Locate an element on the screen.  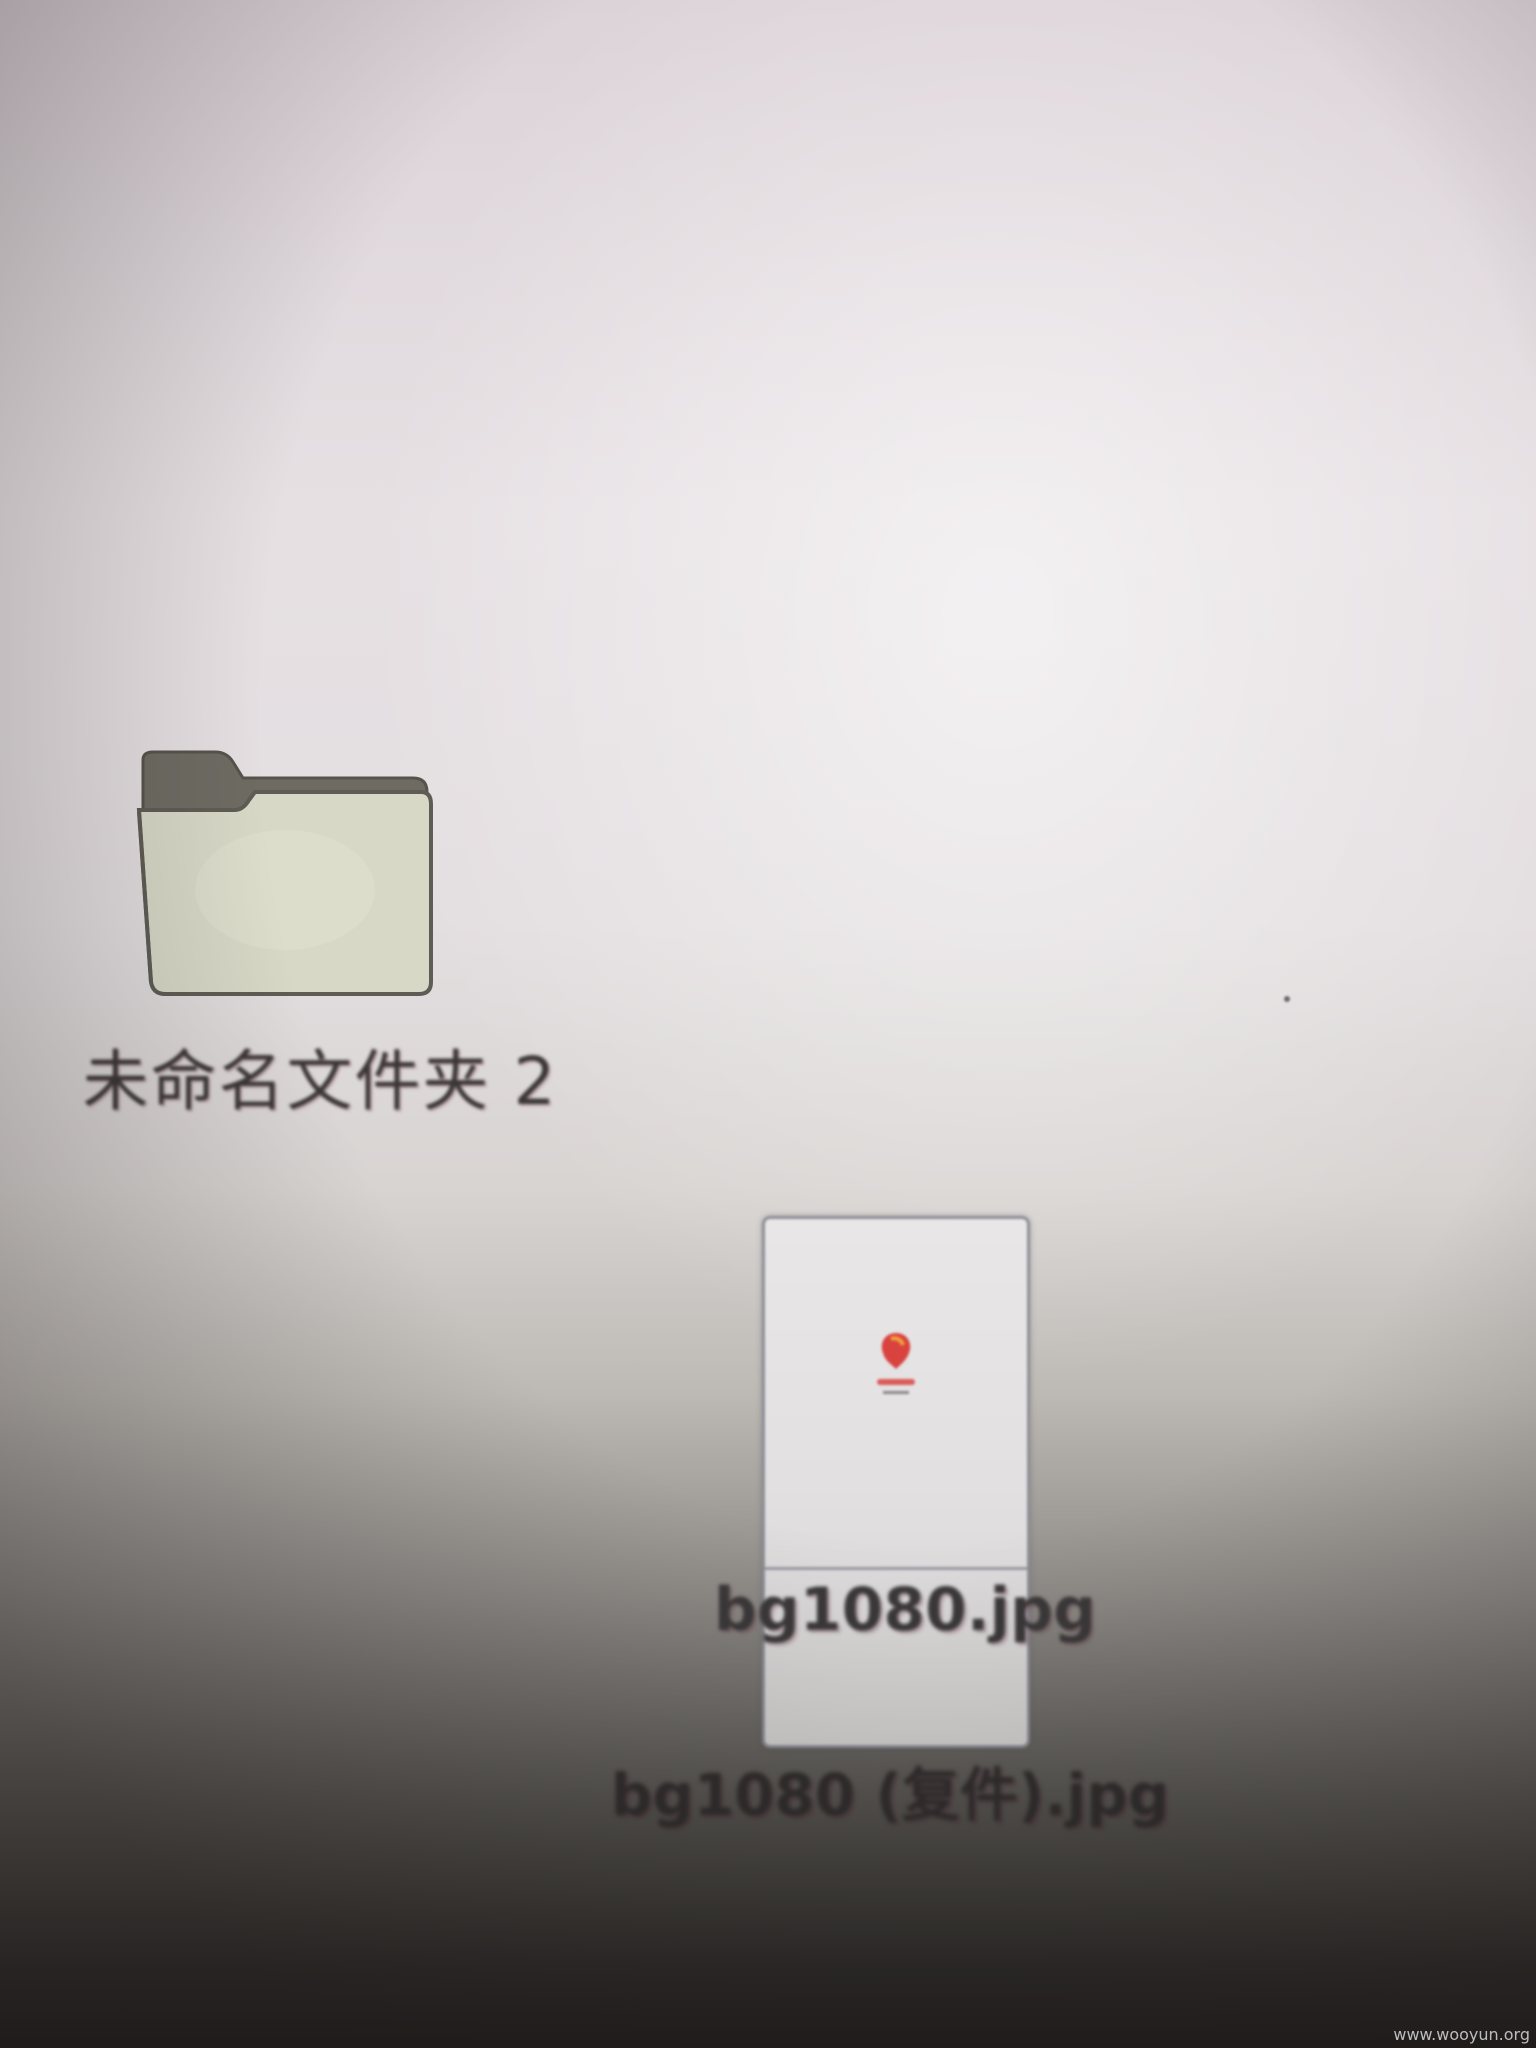
watermark: www.wooyun.org is located at coordinates (1461, 2034).